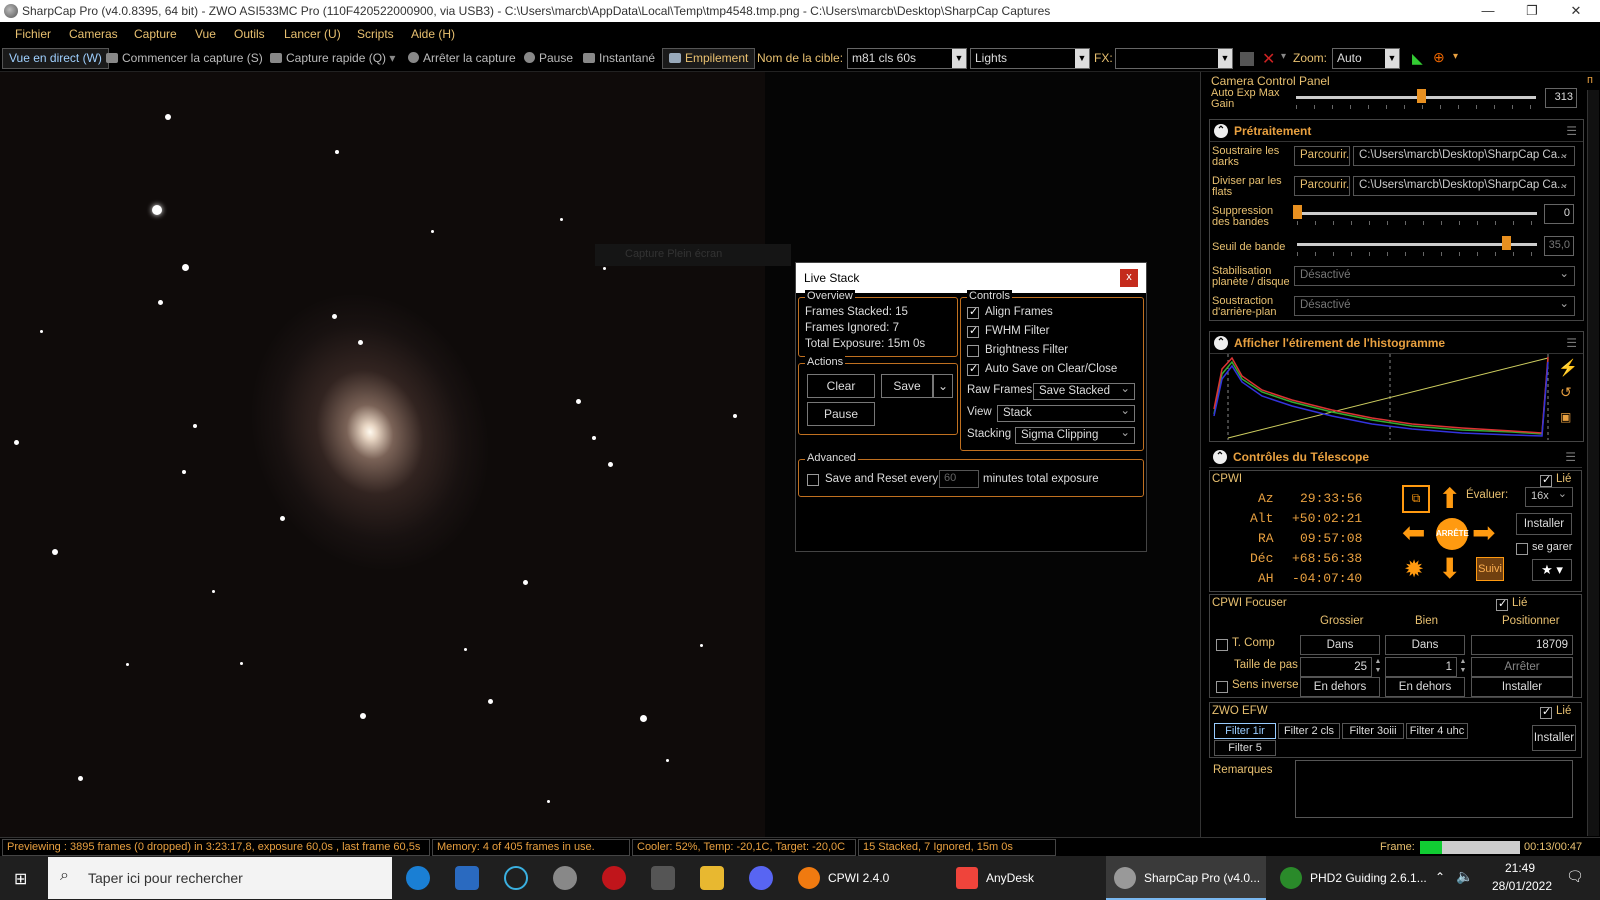 The height and width of the screenshot is (900, 1600). Describe the element at coordinates (1488, 11) in the screenshot. I see `minimize-button: —` at that location.